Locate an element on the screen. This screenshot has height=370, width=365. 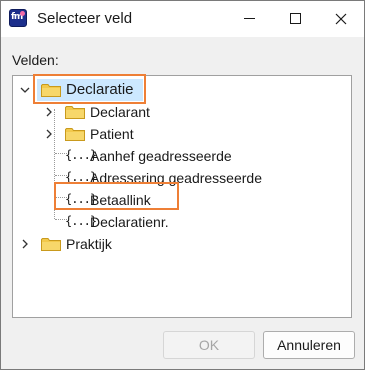
tree-node-aanhef-geadresseerde: {...} Aanhef geadresseerde is located at coordinates (200, 156).